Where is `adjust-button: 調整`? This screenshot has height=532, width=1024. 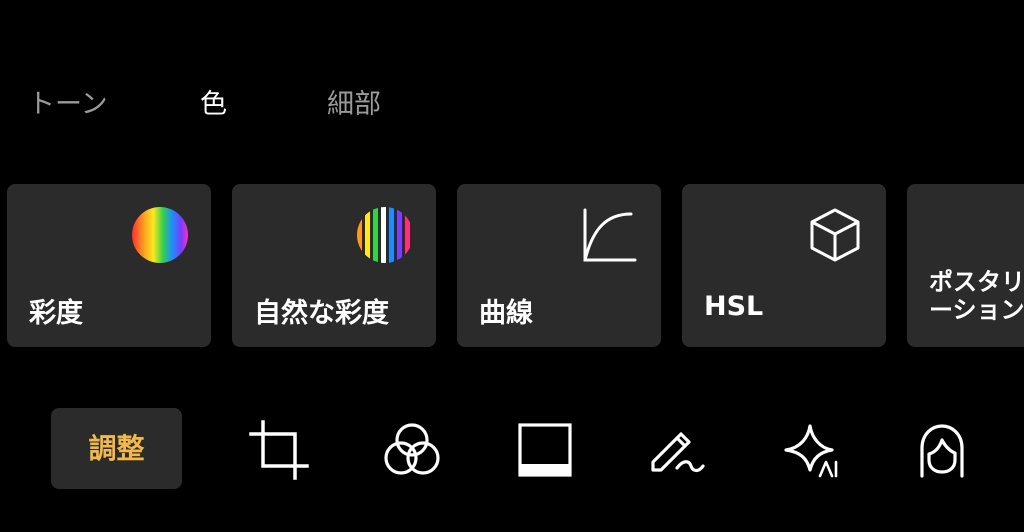 adjust-button: 調整 is located at coordinates (116, 448).